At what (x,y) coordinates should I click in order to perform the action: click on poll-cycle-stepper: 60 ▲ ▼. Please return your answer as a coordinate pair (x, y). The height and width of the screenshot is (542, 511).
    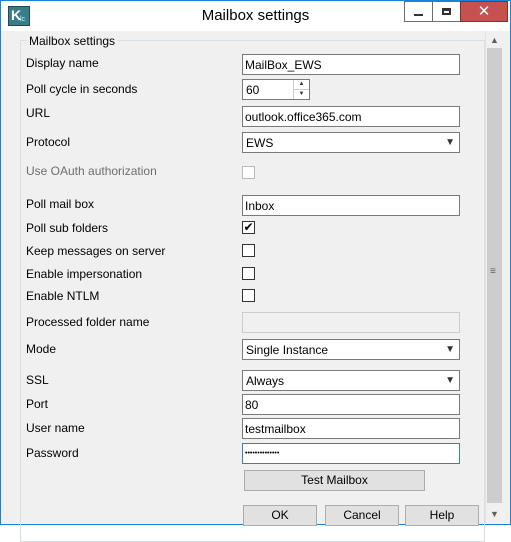
    Looking at the image, I should click on (276, 89).